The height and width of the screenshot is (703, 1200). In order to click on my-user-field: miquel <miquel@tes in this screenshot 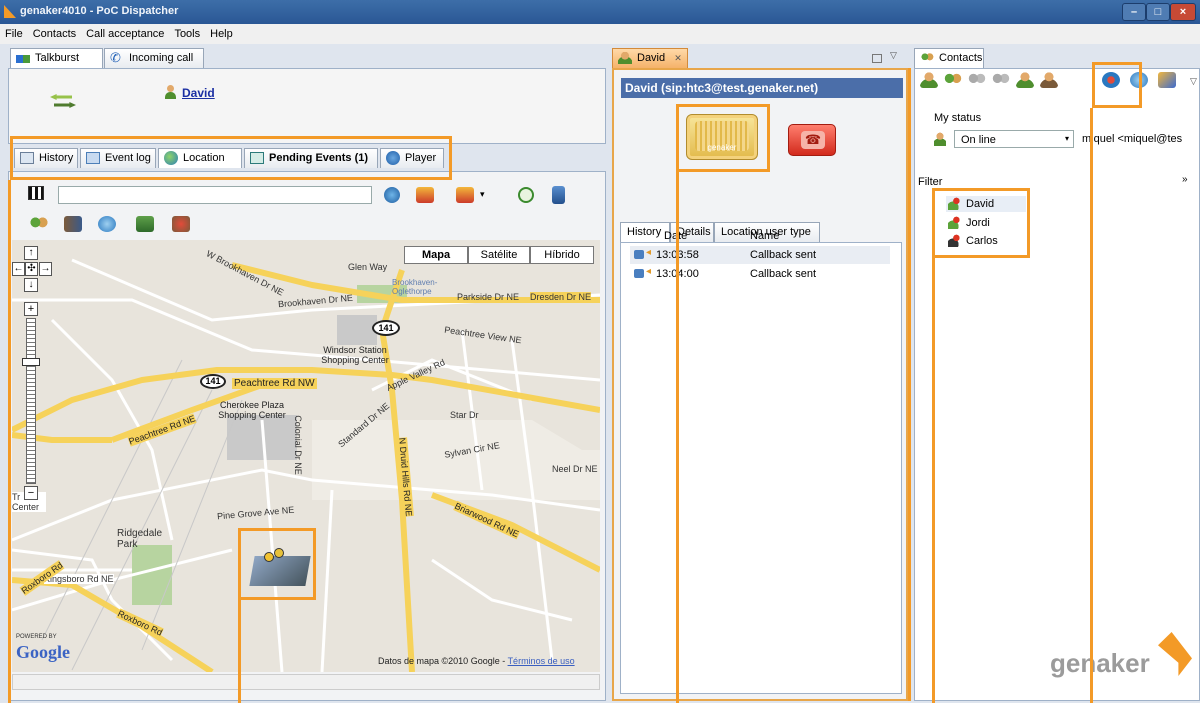, I will do `click(1132, 139)`.